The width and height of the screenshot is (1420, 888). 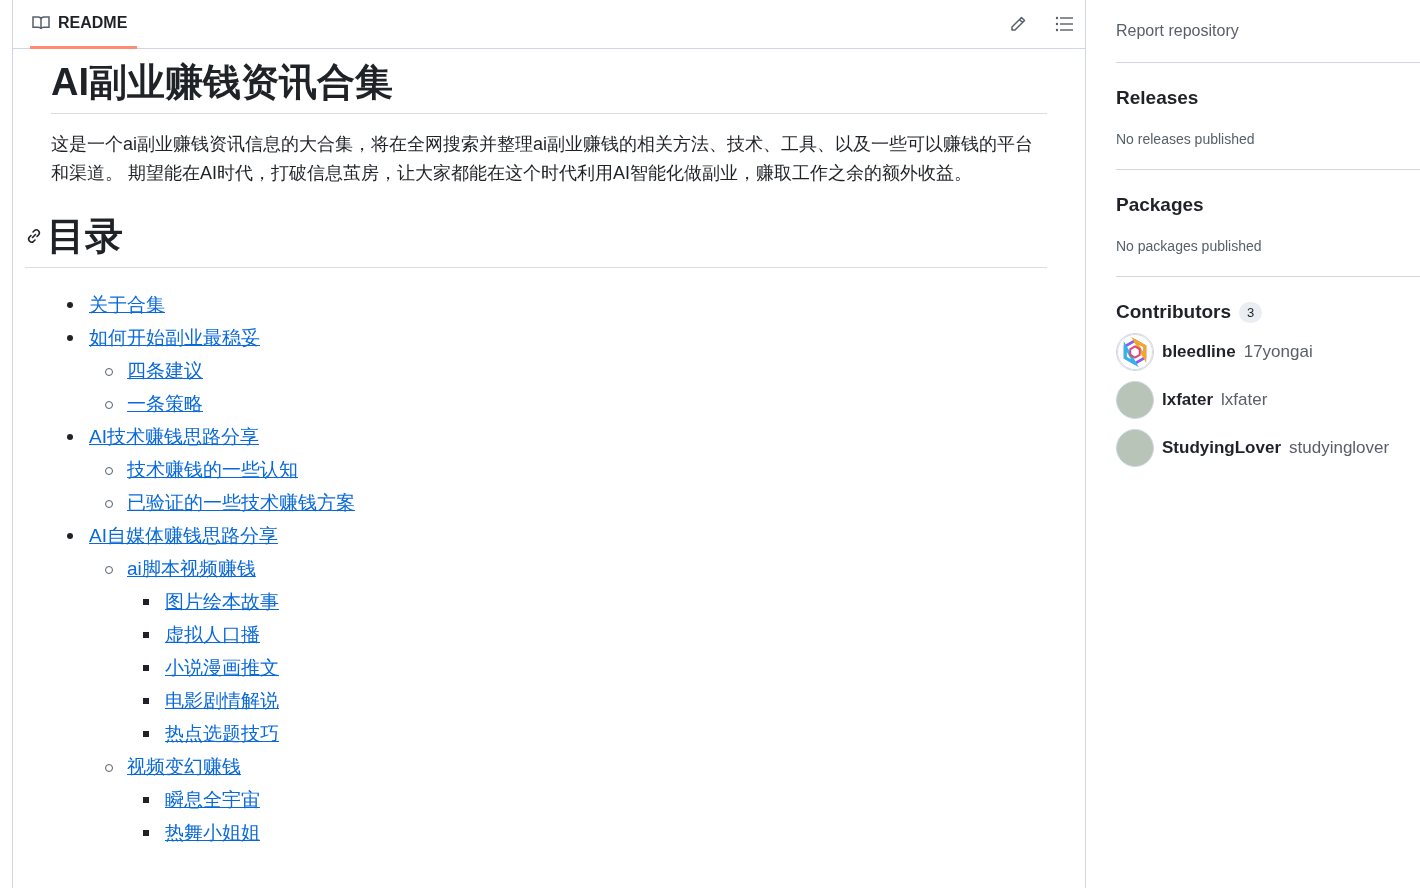 I want to click on toc-link: AI自媒体赚钱思路分享, so click(x=183, y=535).